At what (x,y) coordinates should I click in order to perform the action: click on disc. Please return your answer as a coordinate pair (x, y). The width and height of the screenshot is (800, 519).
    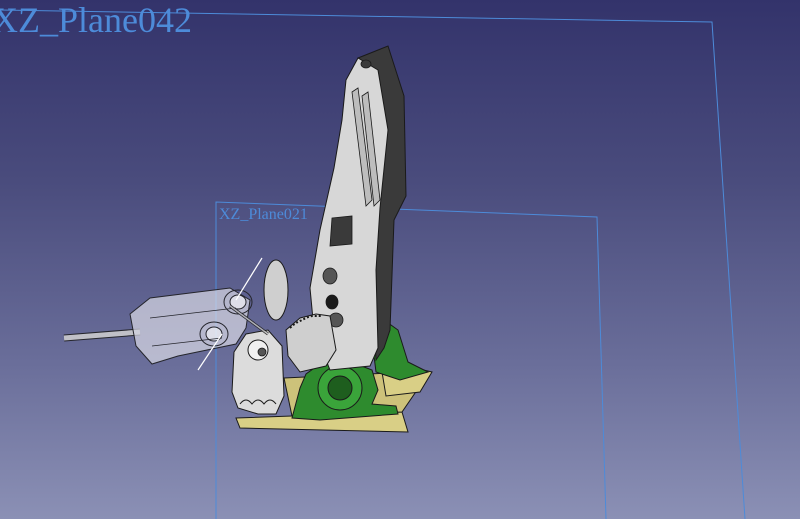
    Looking at the image, I should click on (276, 290).